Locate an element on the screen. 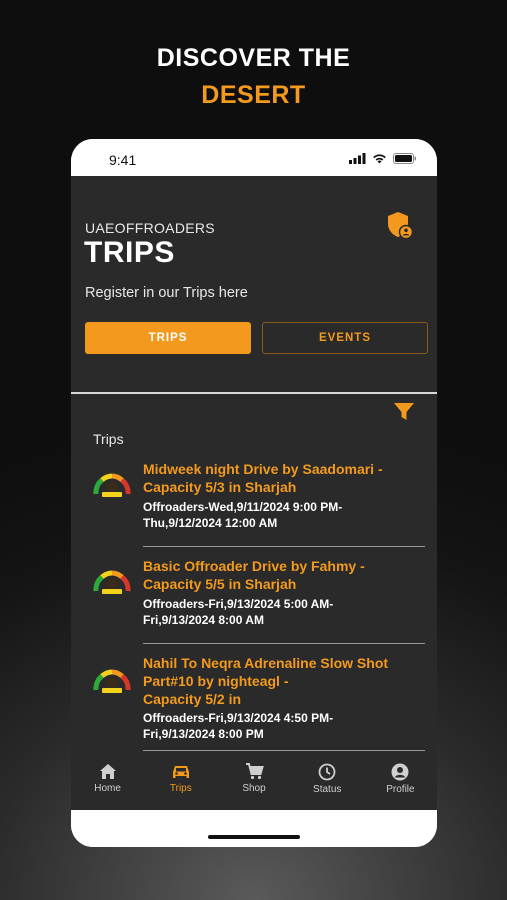  nav-status: Status is located at coordinates (327, 782).